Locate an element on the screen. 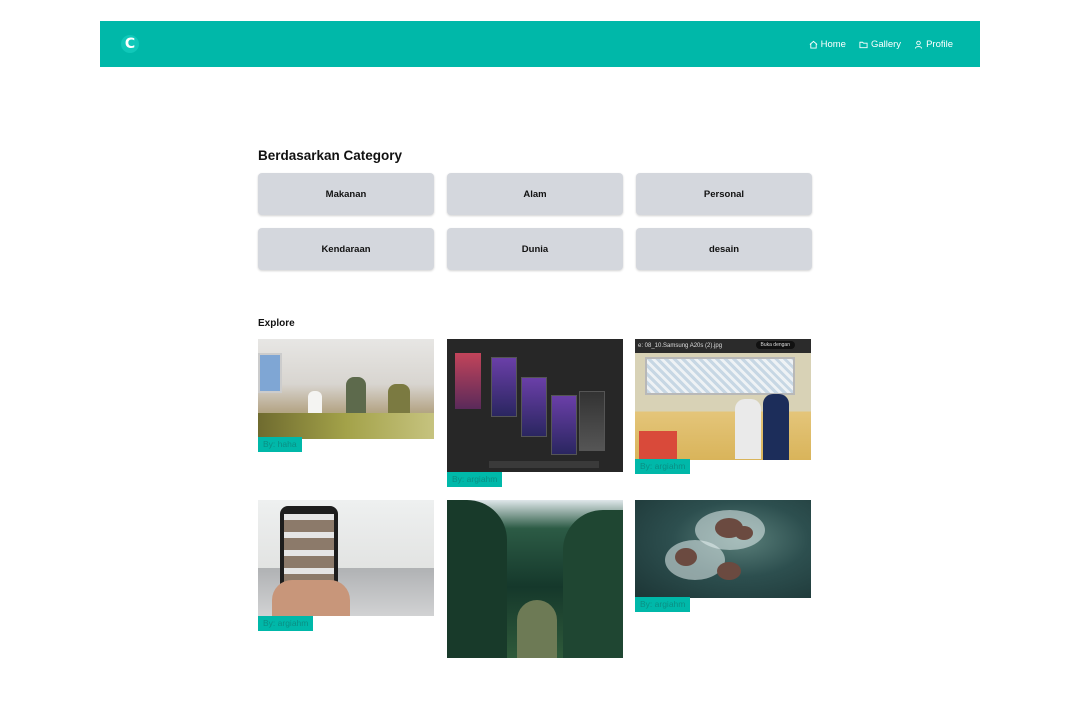  category-button-desain: desain is located at coordinates (724, 249).